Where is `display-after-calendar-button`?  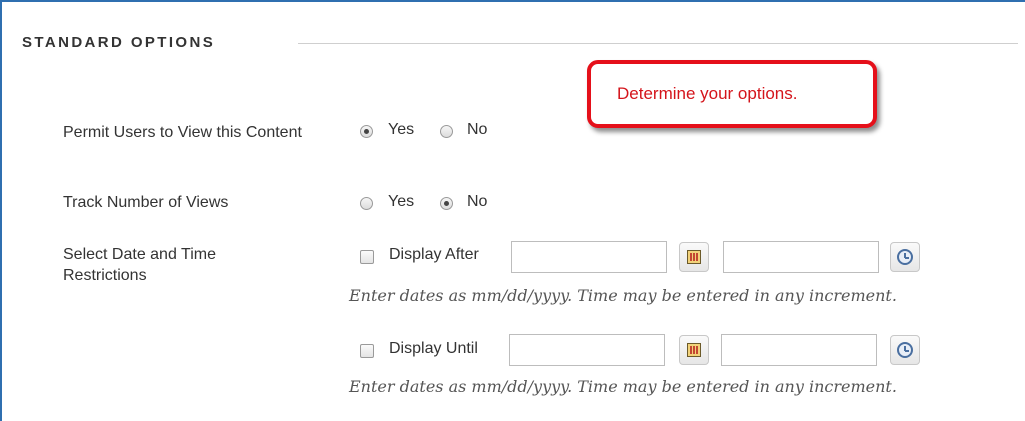 display-after-calendar-button is located at coordinates (694, 257).